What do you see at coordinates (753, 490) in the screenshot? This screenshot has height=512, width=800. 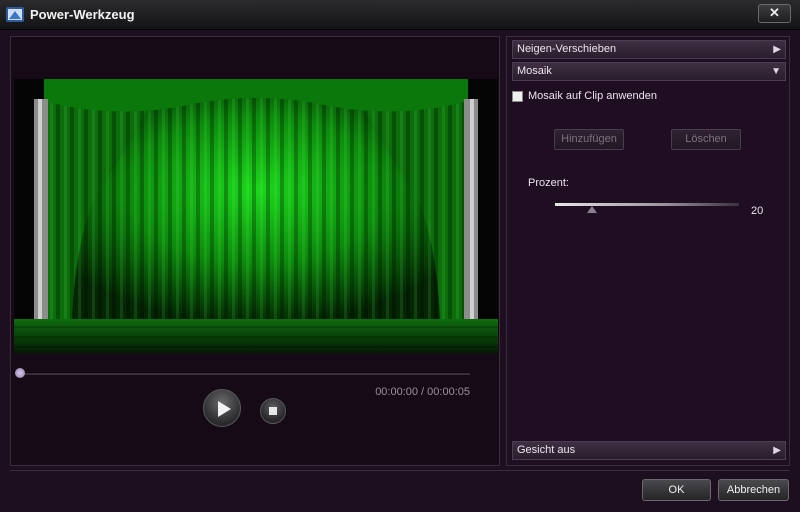 I see `cancel-button: Abbrechen` at bounding box center [753, 490].